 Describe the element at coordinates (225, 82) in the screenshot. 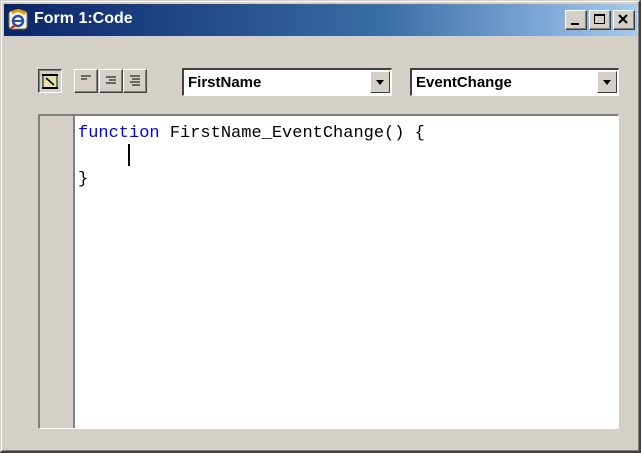

I see `object-select-value: FirstName` at that location.